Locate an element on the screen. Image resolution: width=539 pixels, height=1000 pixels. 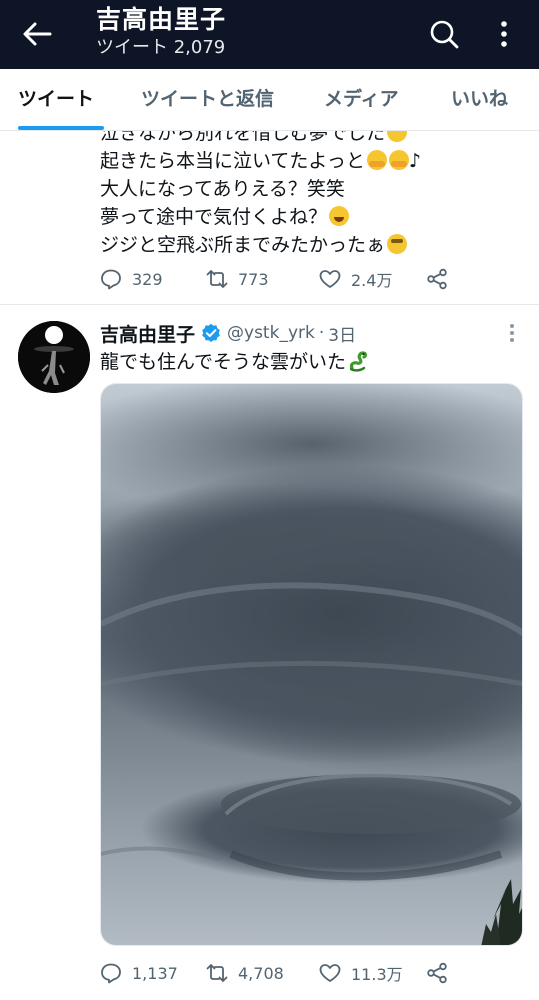
profile-tabs: ツイート ツイートと返信 メディア いいね is located at coordinates (269, 100).